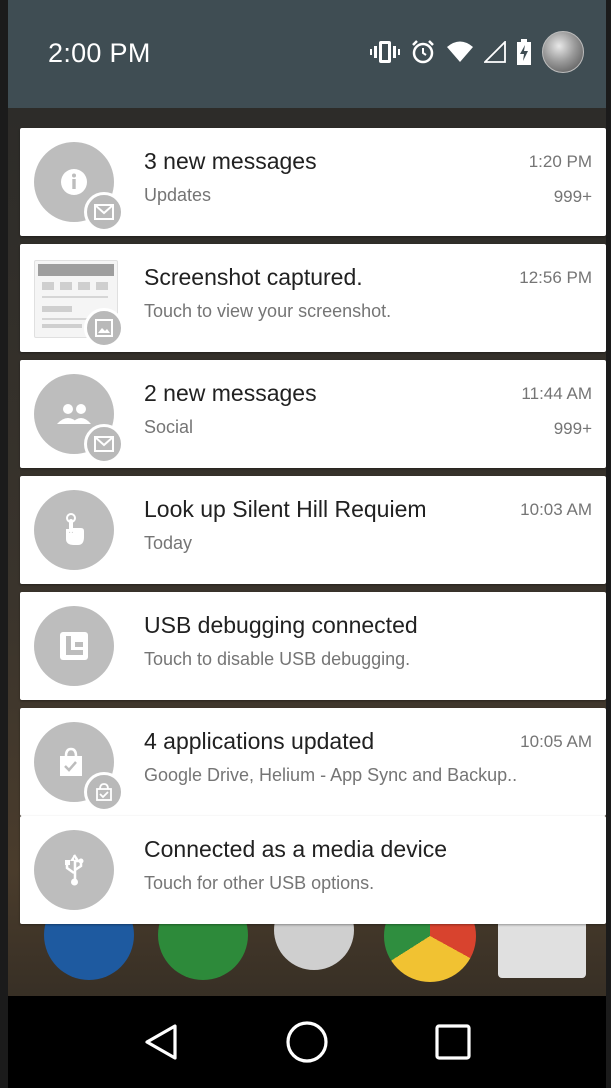  I want to click on notification-title: 4 applications updated, so click(259, 741).